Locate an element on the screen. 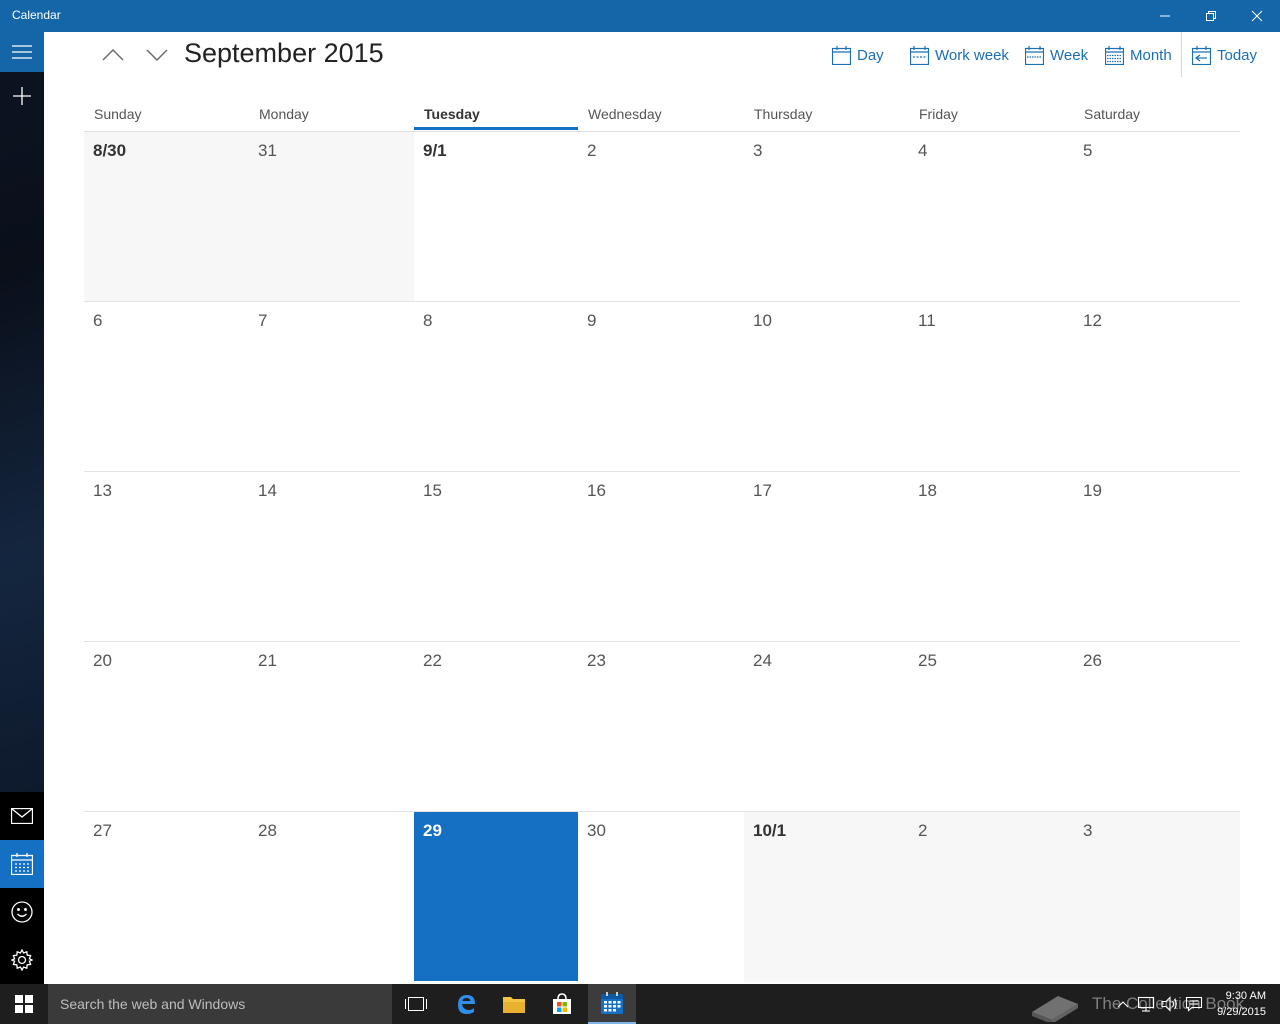 Image resolution: width=1280 pixels, height=1024 pixels. network-button is located at coordinates (1146, 1004).